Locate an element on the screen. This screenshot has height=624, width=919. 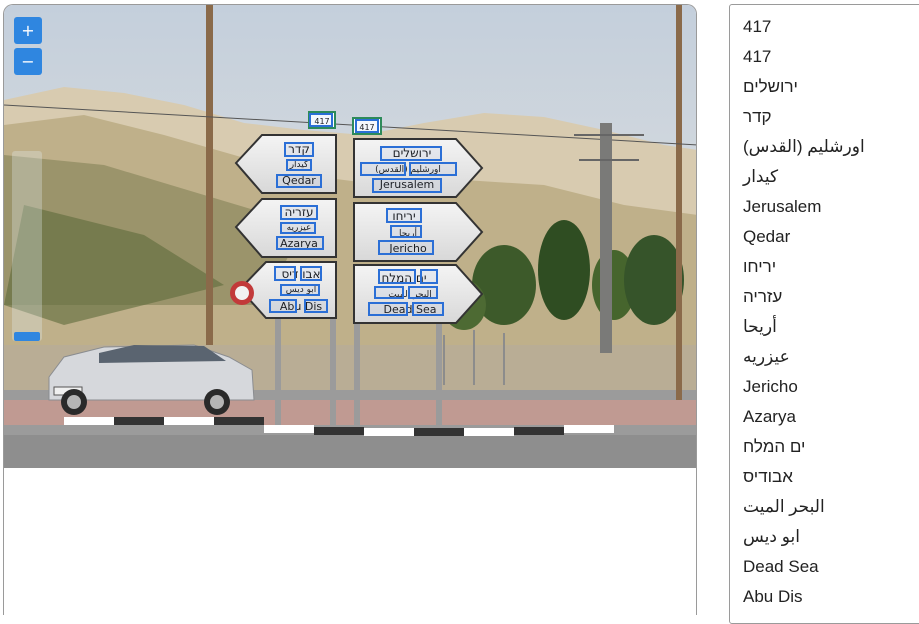
ocr-box-jericho-arabic is located at coordinates (406, 231).